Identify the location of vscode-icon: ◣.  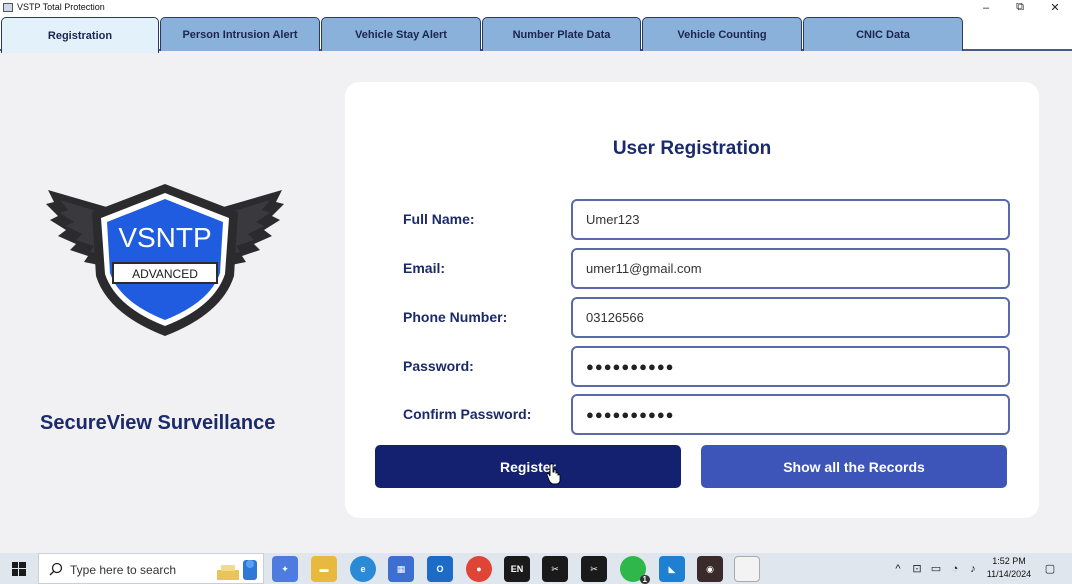
(672, 569).